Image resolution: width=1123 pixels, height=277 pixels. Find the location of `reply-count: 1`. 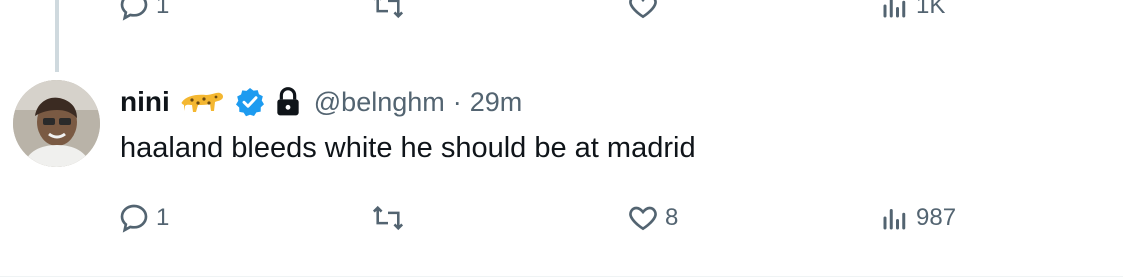

reply-count: 1 is located at coordinates (163, 217).